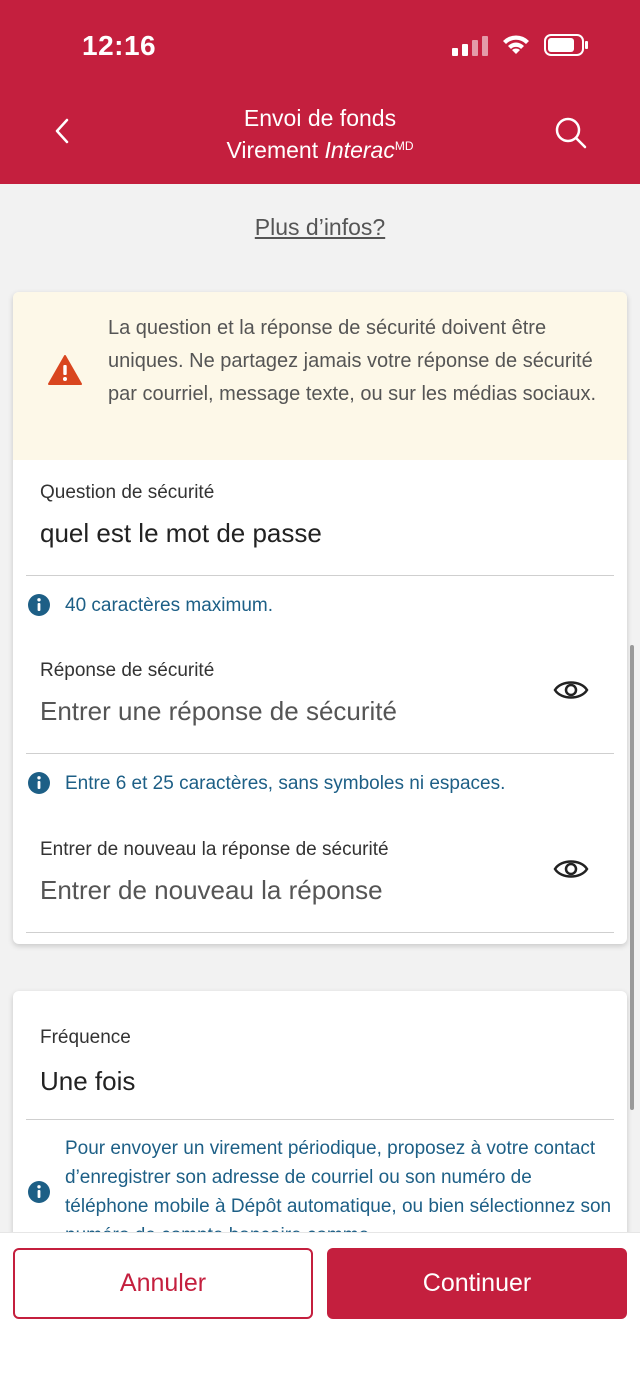 The height and width of the screenshot is (1387, 640). I want to click on page-title-line2: Virement InteracMD, so click(320, 148).